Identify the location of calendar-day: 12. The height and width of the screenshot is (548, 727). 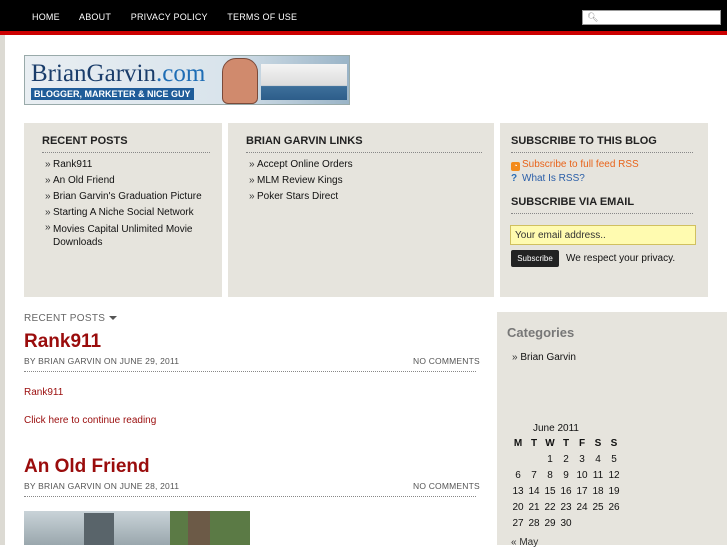
(614, 475).